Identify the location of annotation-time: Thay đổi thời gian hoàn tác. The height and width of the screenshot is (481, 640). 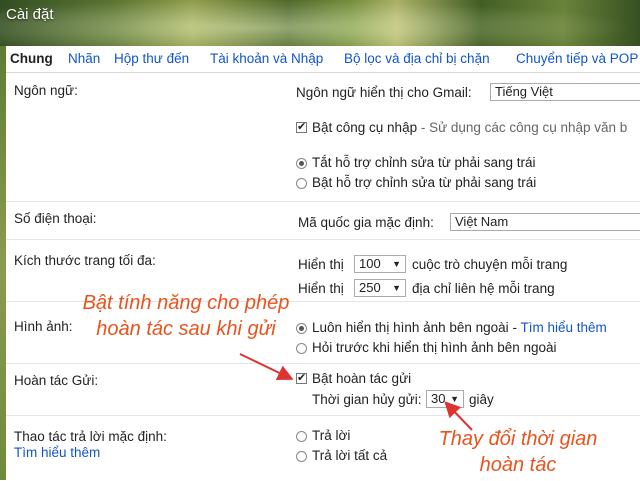
(518, 452).